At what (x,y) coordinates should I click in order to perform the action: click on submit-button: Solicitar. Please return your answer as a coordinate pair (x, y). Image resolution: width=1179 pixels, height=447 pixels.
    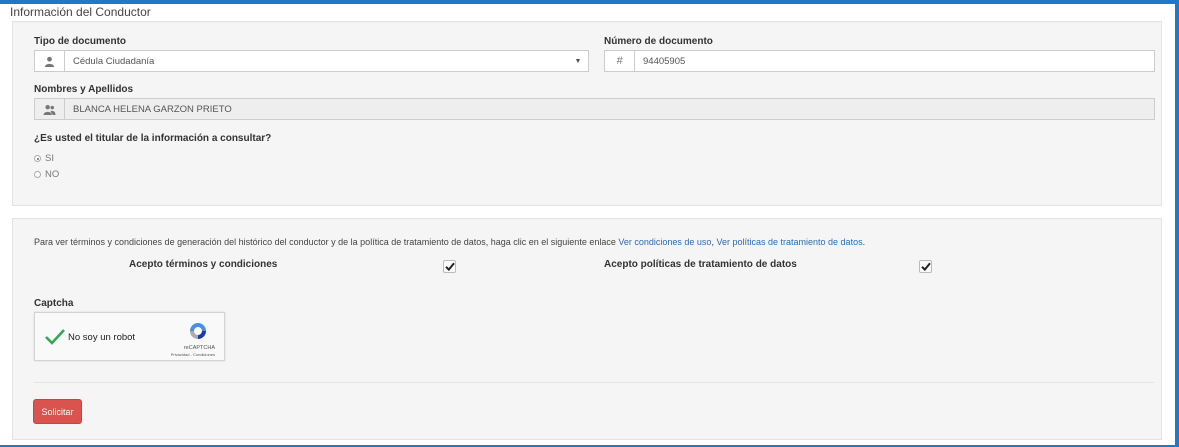
    Looking at the image, I should click on (57, 411).